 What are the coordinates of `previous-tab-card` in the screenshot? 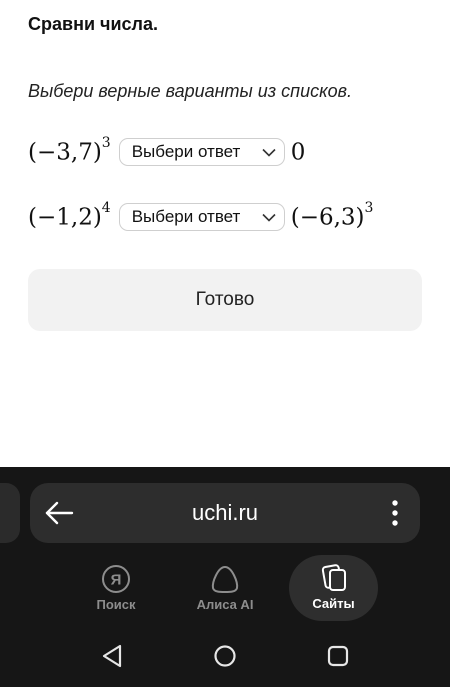 It's located at (10, 513).